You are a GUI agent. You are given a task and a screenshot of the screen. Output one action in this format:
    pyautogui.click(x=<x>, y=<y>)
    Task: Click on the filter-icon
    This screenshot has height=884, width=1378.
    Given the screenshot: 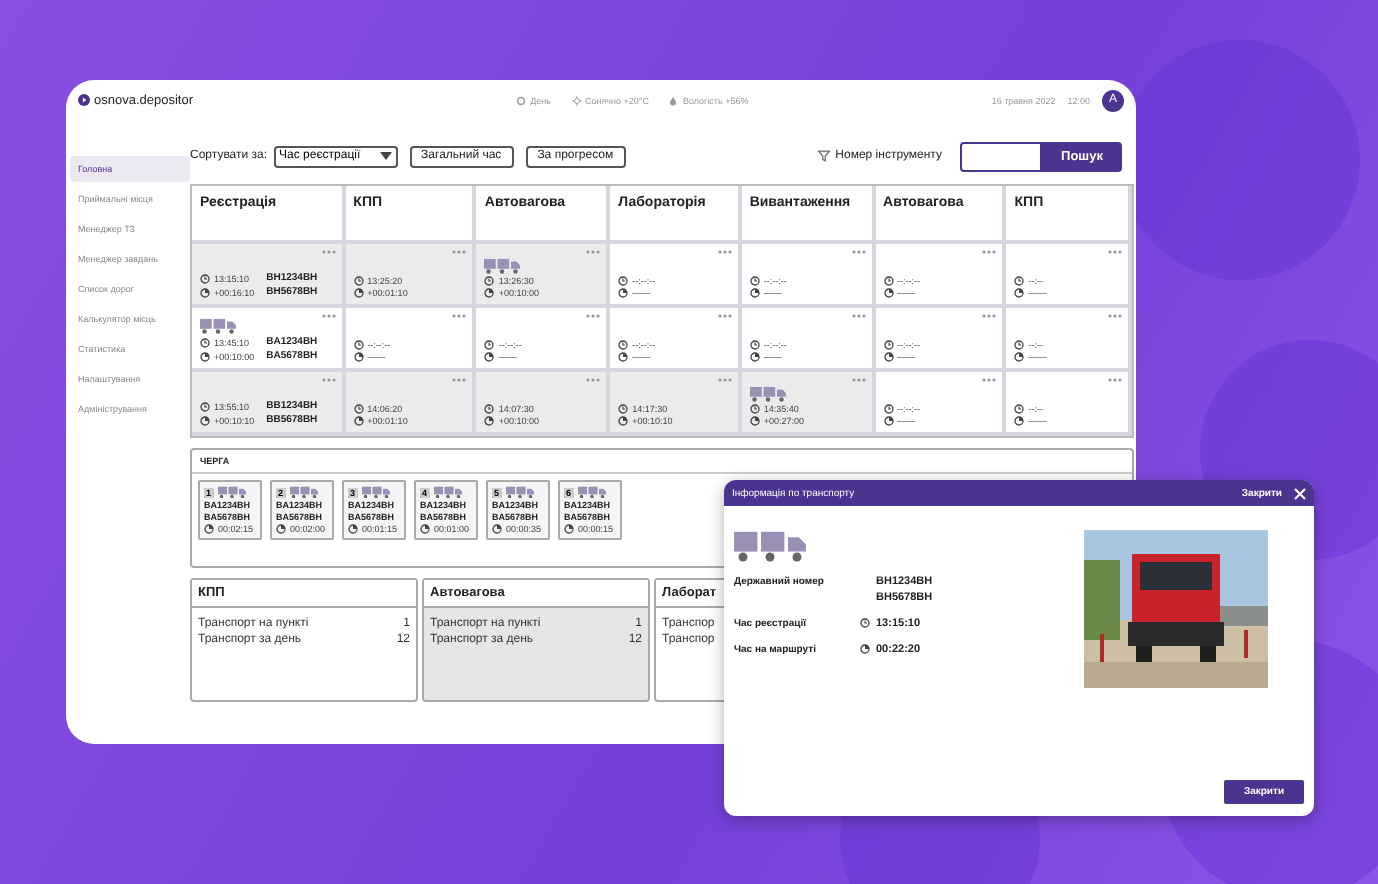 What is the action you would take?
    pyautogui.click(x=823, y=156)
    